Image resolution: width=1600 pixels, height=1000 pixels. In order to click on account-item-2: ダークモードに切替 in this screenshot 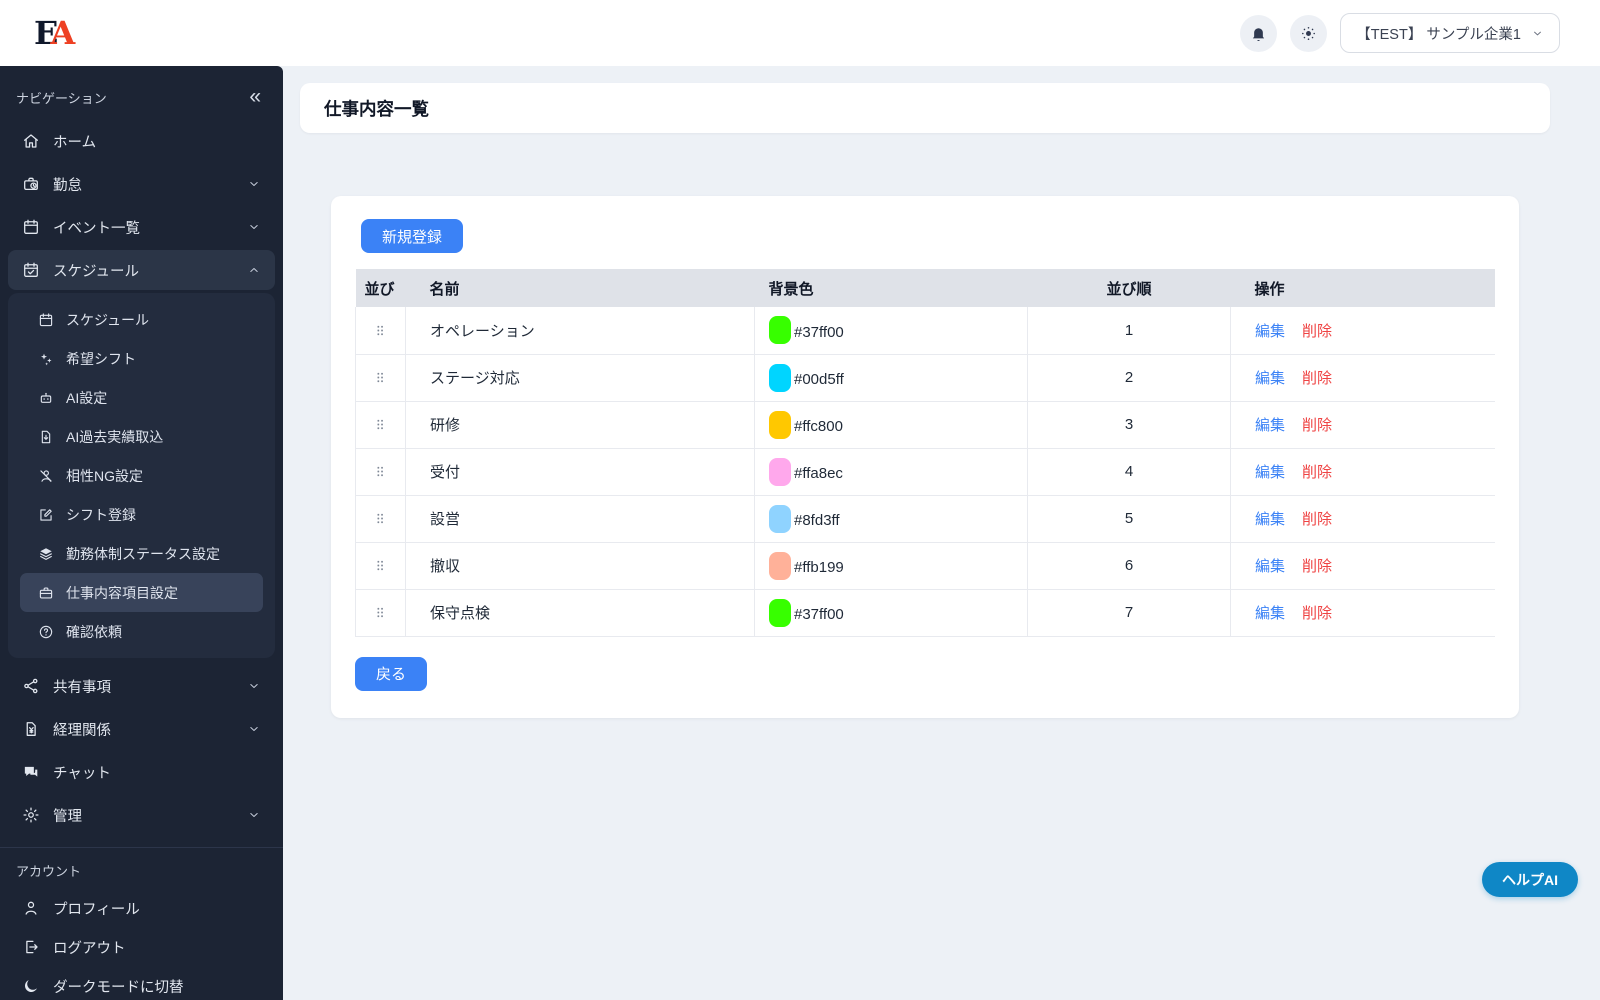, I will do `click(141, 983)`.